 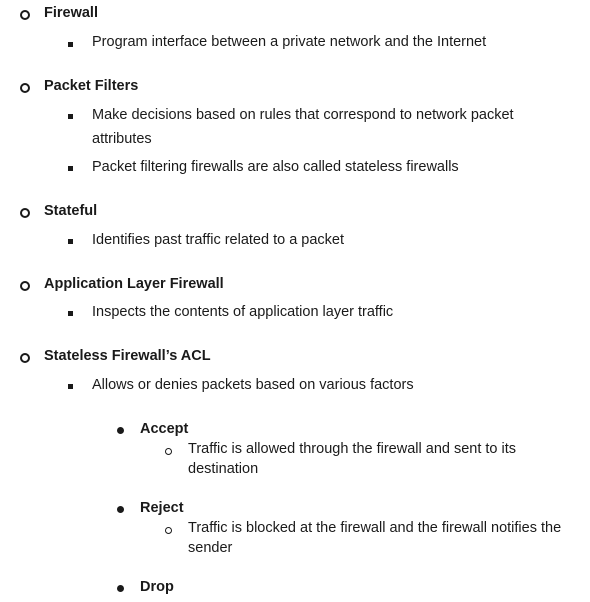 What do you see at coordinates (71, 13) in the screenshot?
I see `heading-firewall: Firewall` at bounding box center [71, 13].